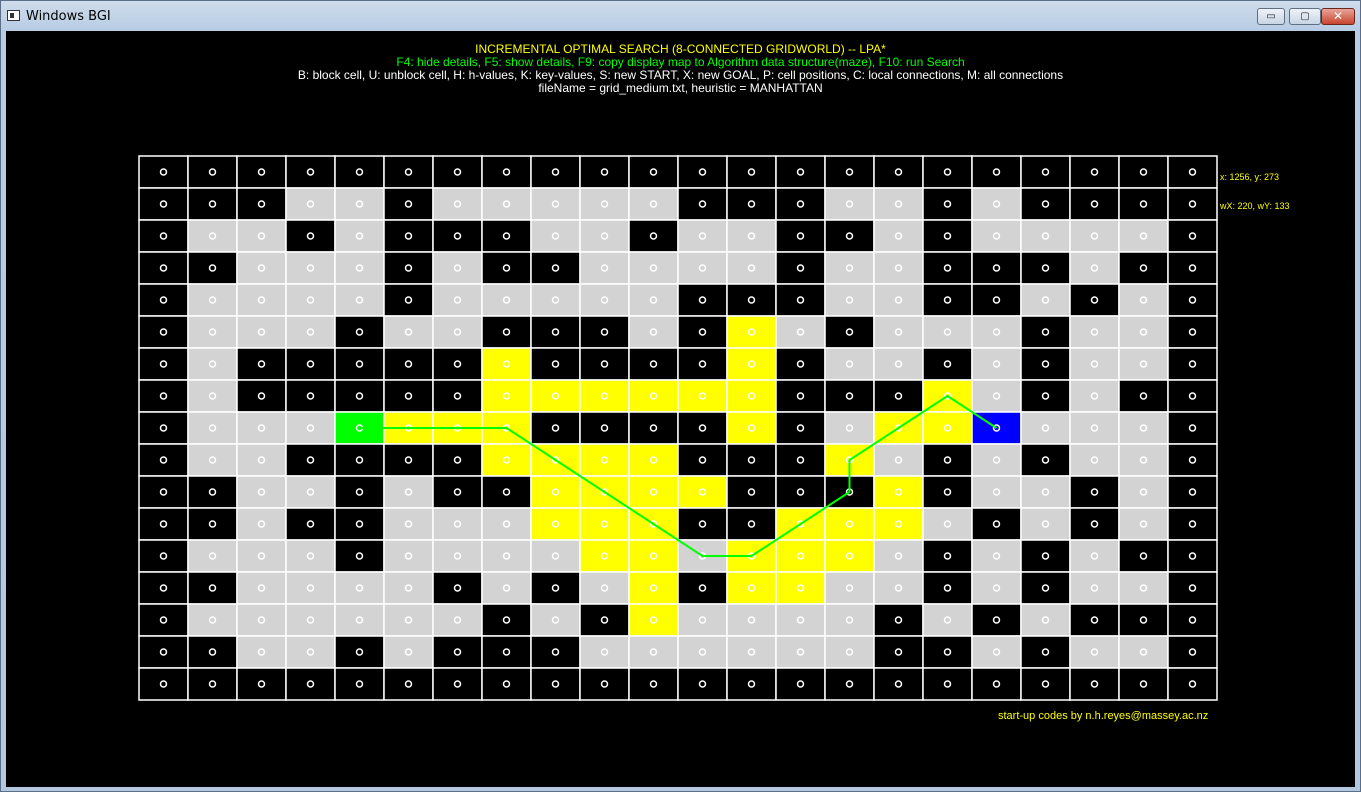 The image size is (1361, 792). What do you see at coordinates (1271, 16) in the screenshot?
I see `minimize-button: ▭` at bounding box center [1271, 16].